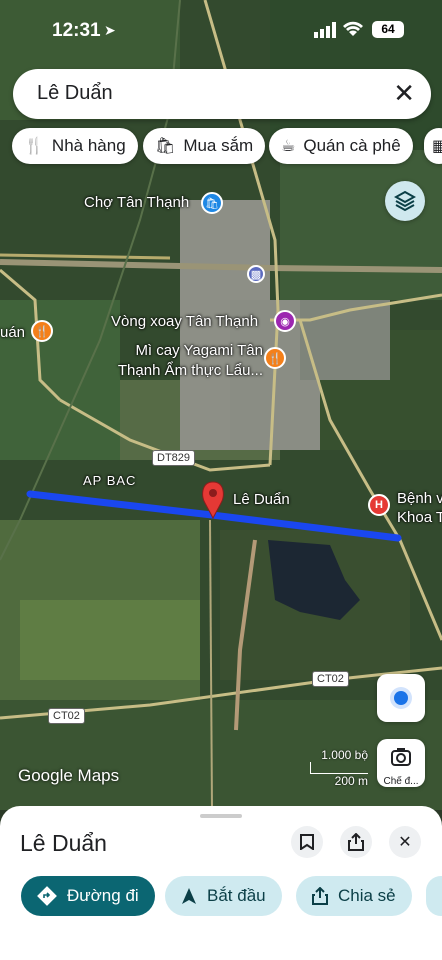  I want to click on chip-restaurants: 🍴 Nhà hàng, so click(75, 146).